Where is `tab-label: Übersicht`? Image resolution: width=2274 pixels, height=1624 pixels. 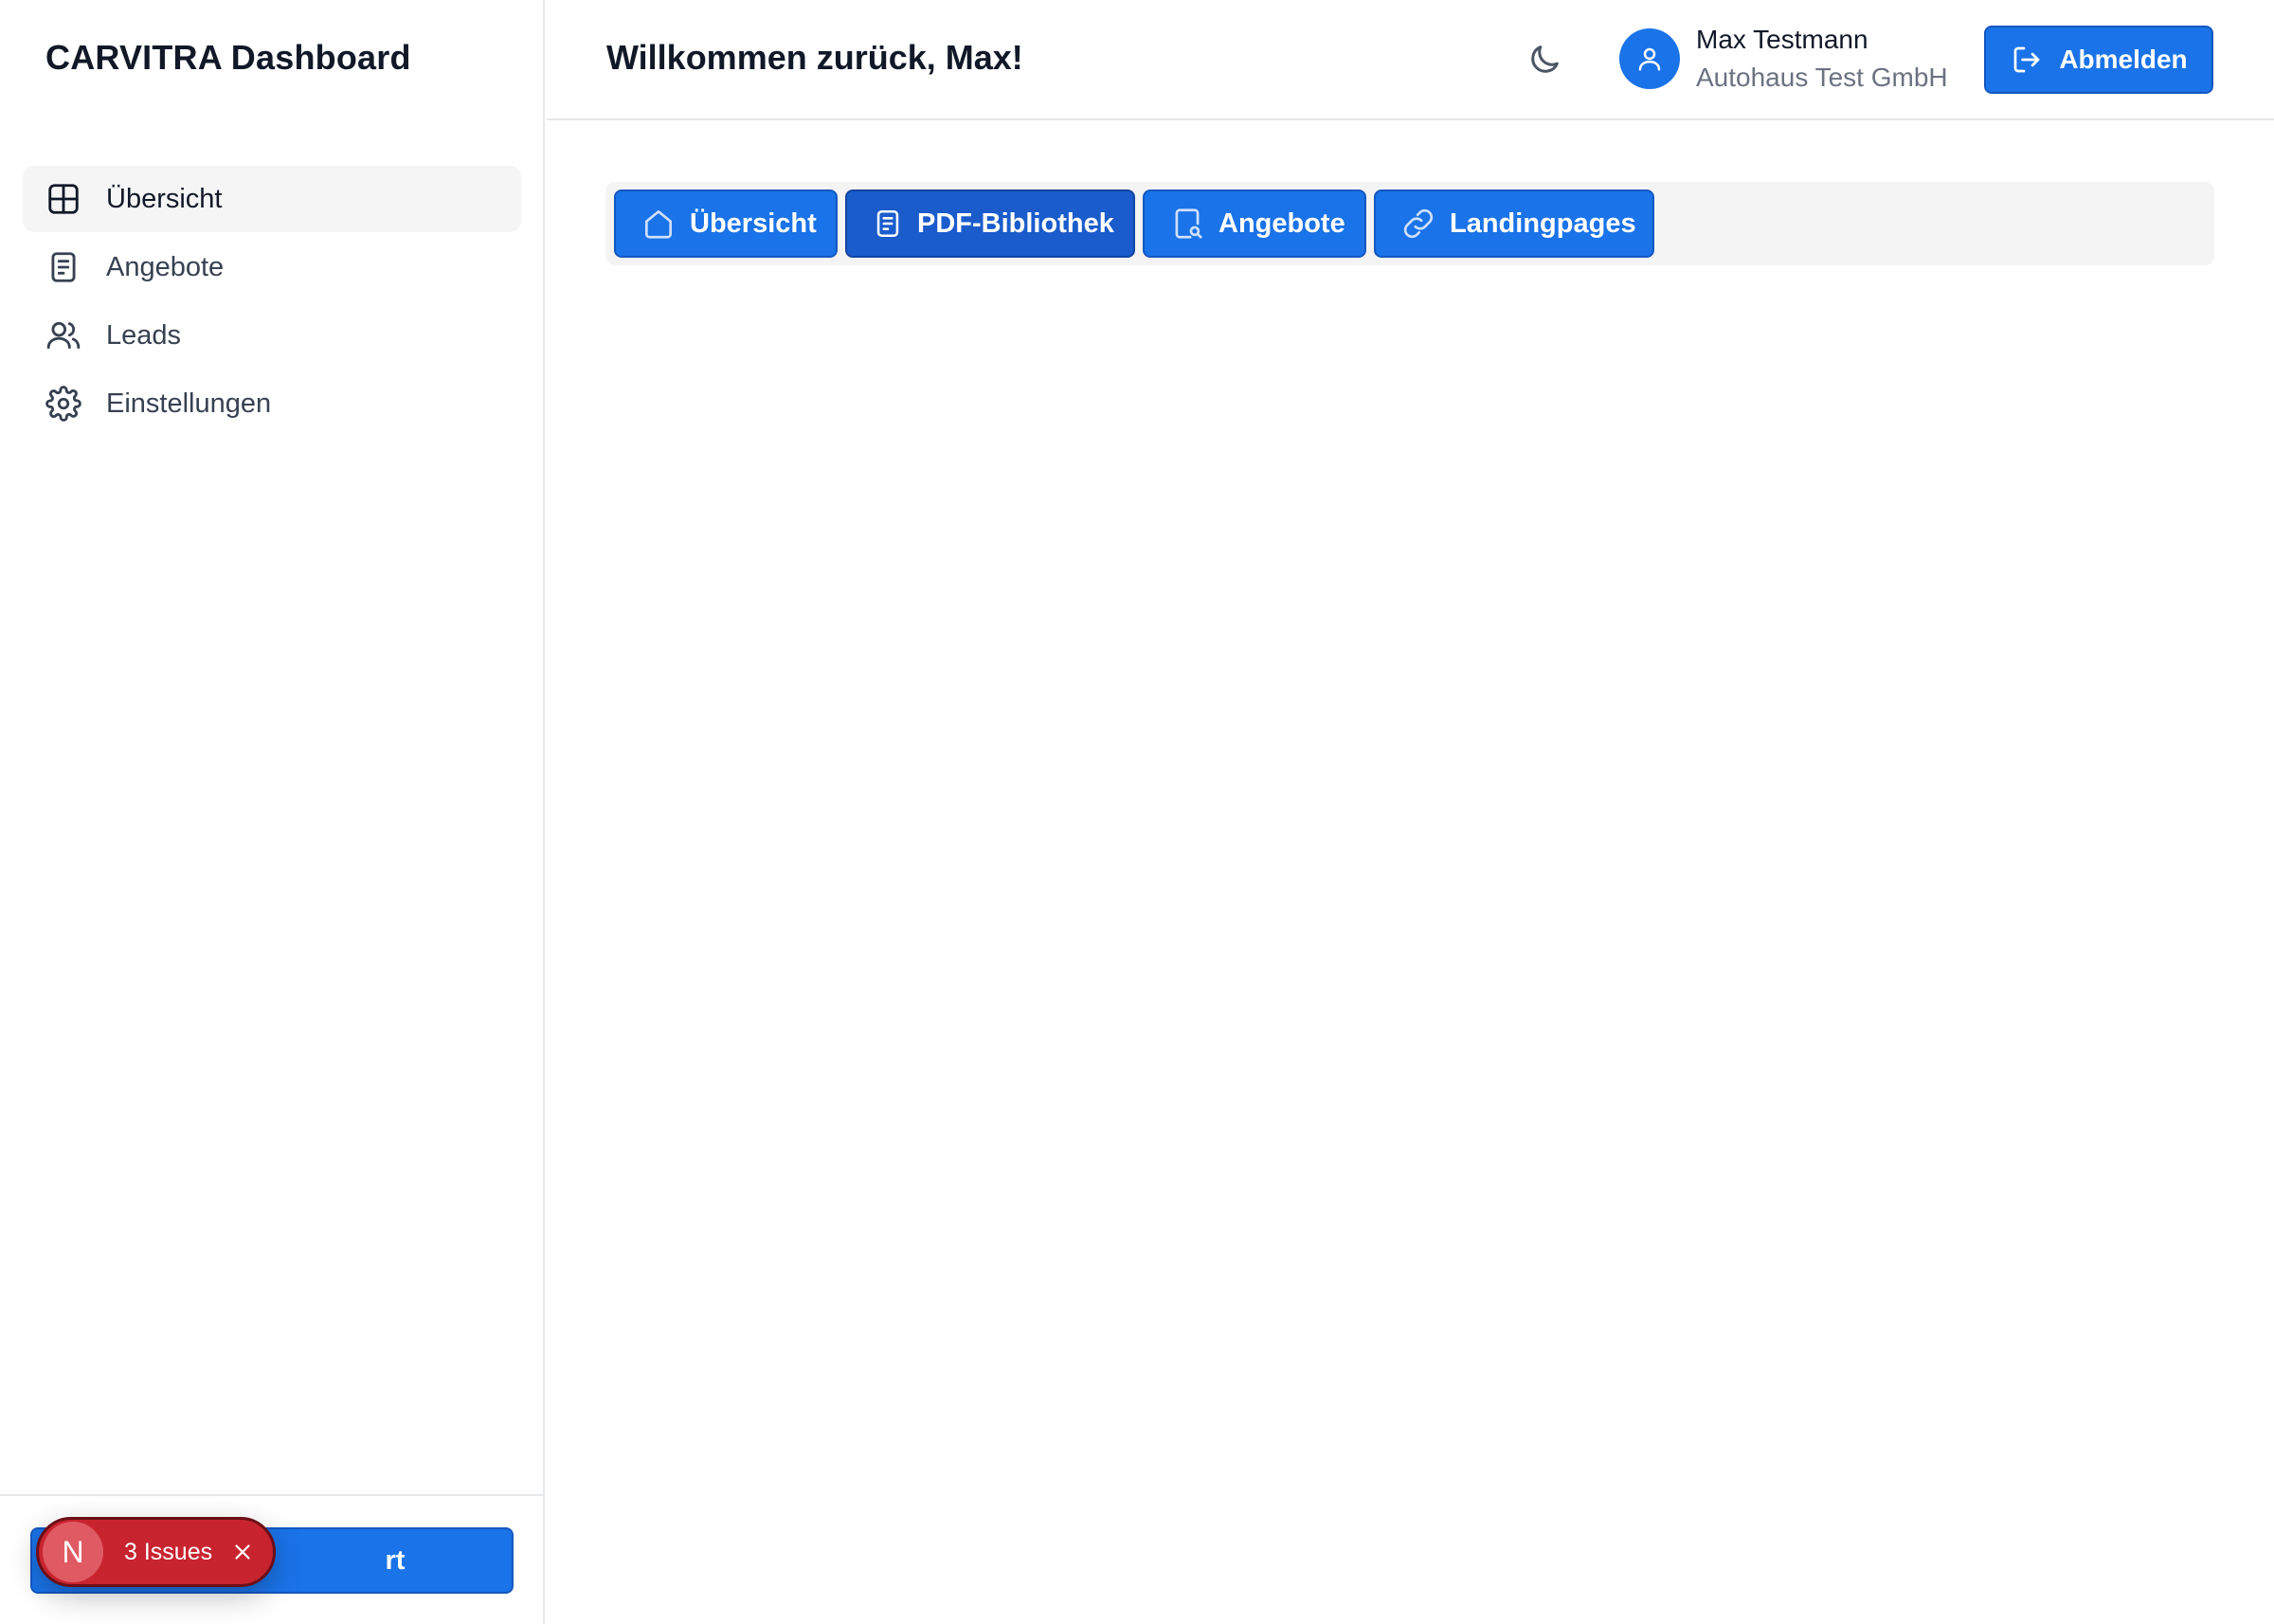
tab-label: Übersicht is located at coordinates (753, 224).